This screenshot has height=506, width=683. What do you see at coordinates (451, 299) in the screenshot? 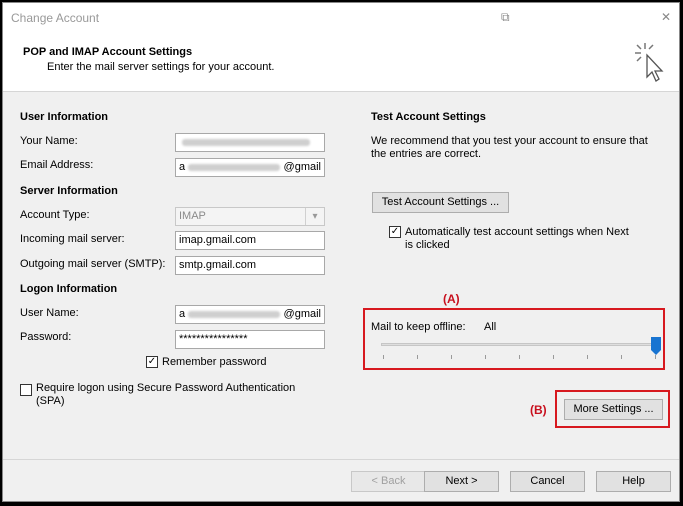
I see `annotation-a: (A)` at bounding box center [451, 299].